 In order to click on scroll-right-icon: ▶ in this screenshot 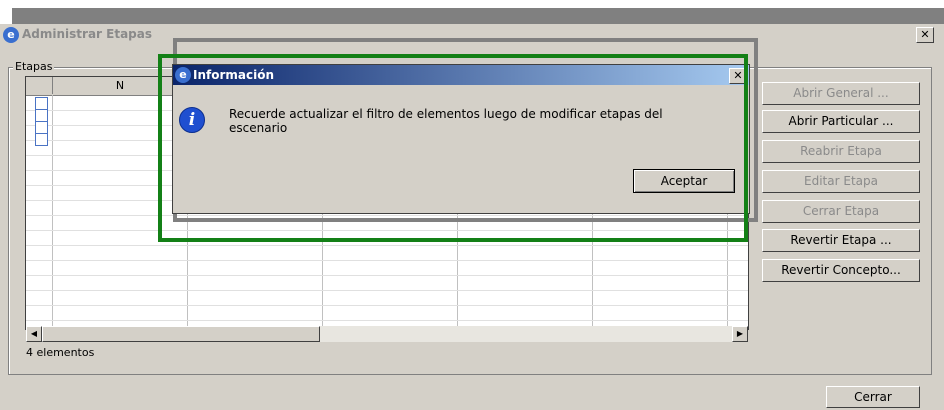, I will do `click(740, 334)`.